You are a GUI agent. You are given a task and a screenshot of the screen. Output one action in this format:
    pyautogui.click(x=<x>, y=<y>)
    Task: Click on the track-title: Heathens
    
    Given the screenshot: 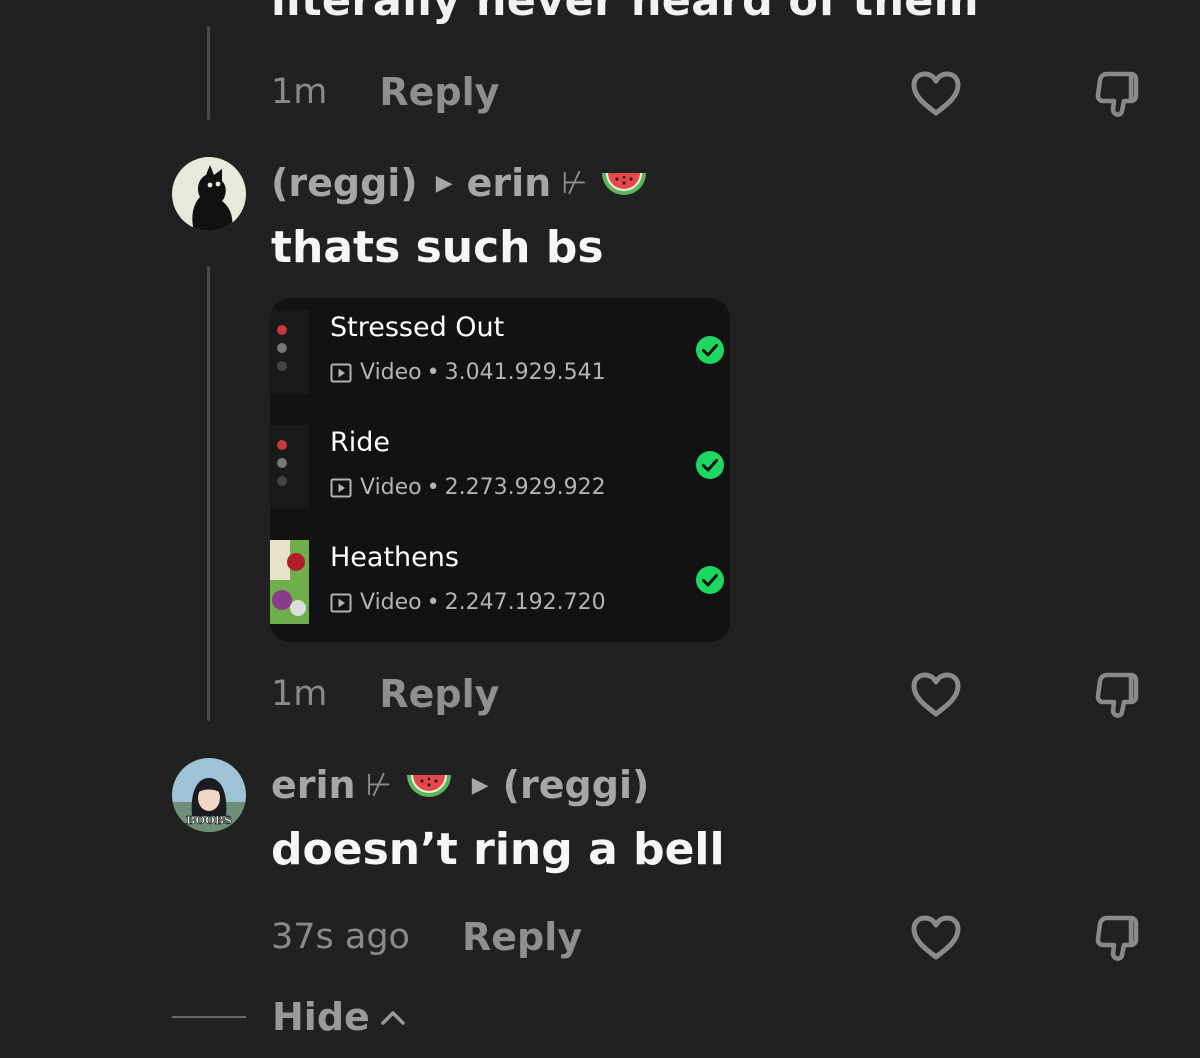 What is the action you would take?
    pyautogui.click(x=394, y=557)
    